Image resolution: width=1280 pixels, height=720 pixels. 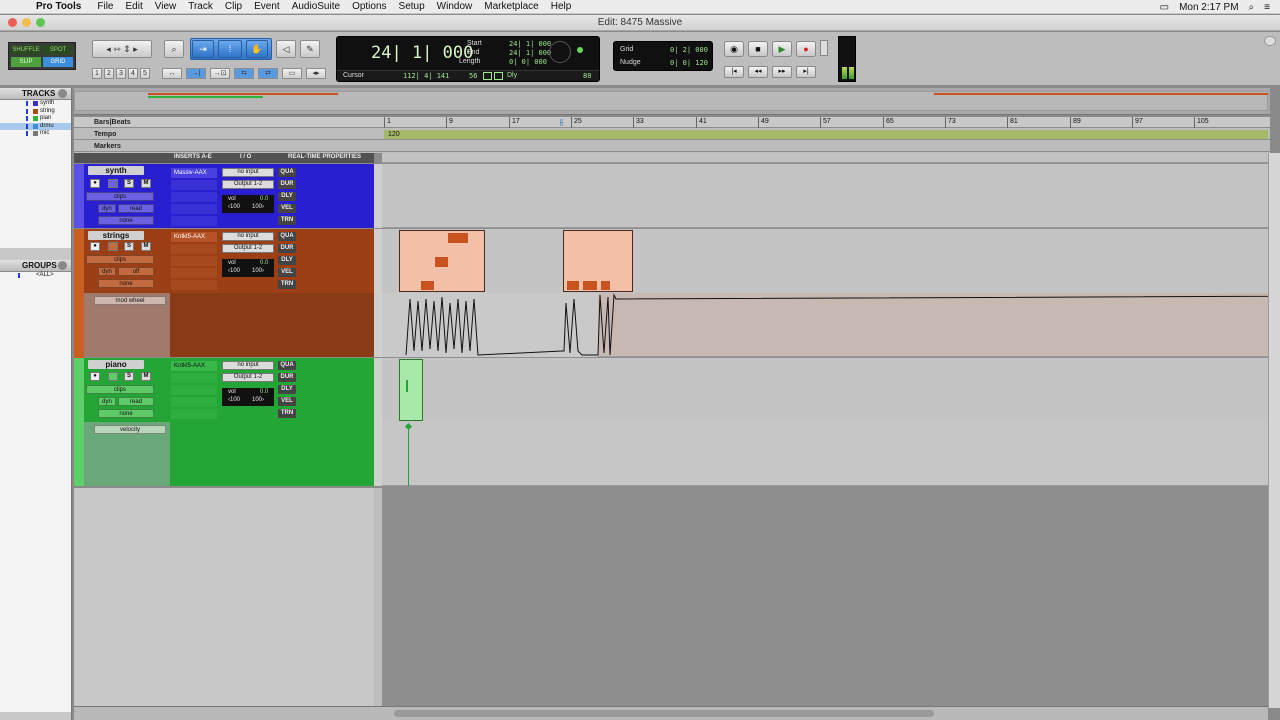 I want to click on insert-slot-e, so click(x=194, y=285).